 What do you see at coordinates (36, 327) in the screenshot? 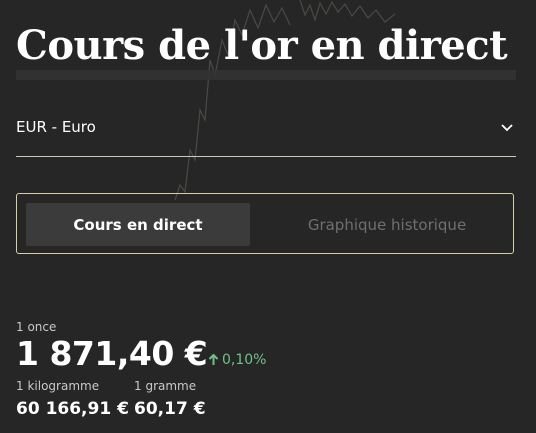
I see `ounce-unit-label: 1 once` at bounding box center [36, 327].